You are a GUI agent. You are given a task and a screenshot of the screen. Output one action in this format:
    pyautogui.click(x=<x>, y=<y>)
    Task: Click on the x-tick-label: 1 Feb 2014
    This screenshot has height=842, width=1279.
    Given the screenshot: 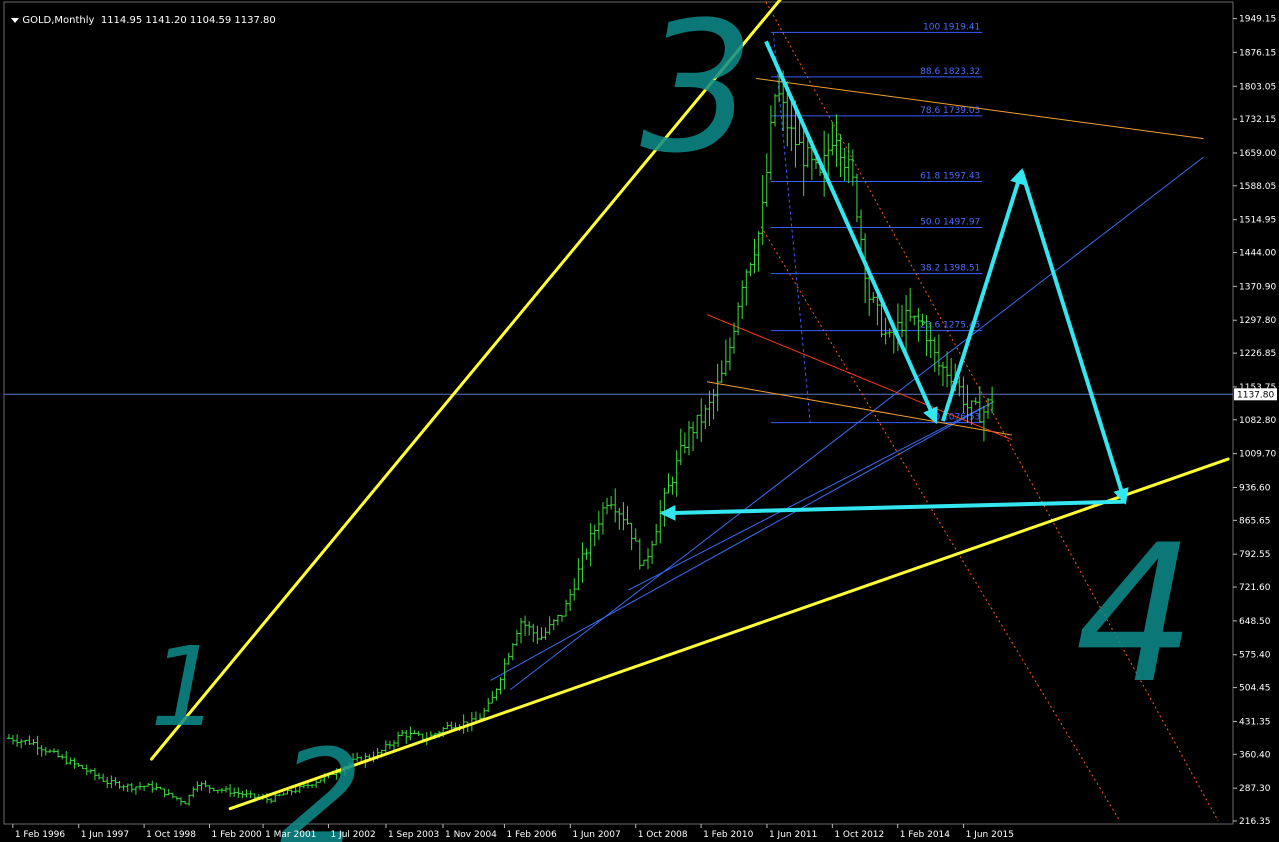 What is the action you would take?
    pyautogui.click(x=925, y=835)
    